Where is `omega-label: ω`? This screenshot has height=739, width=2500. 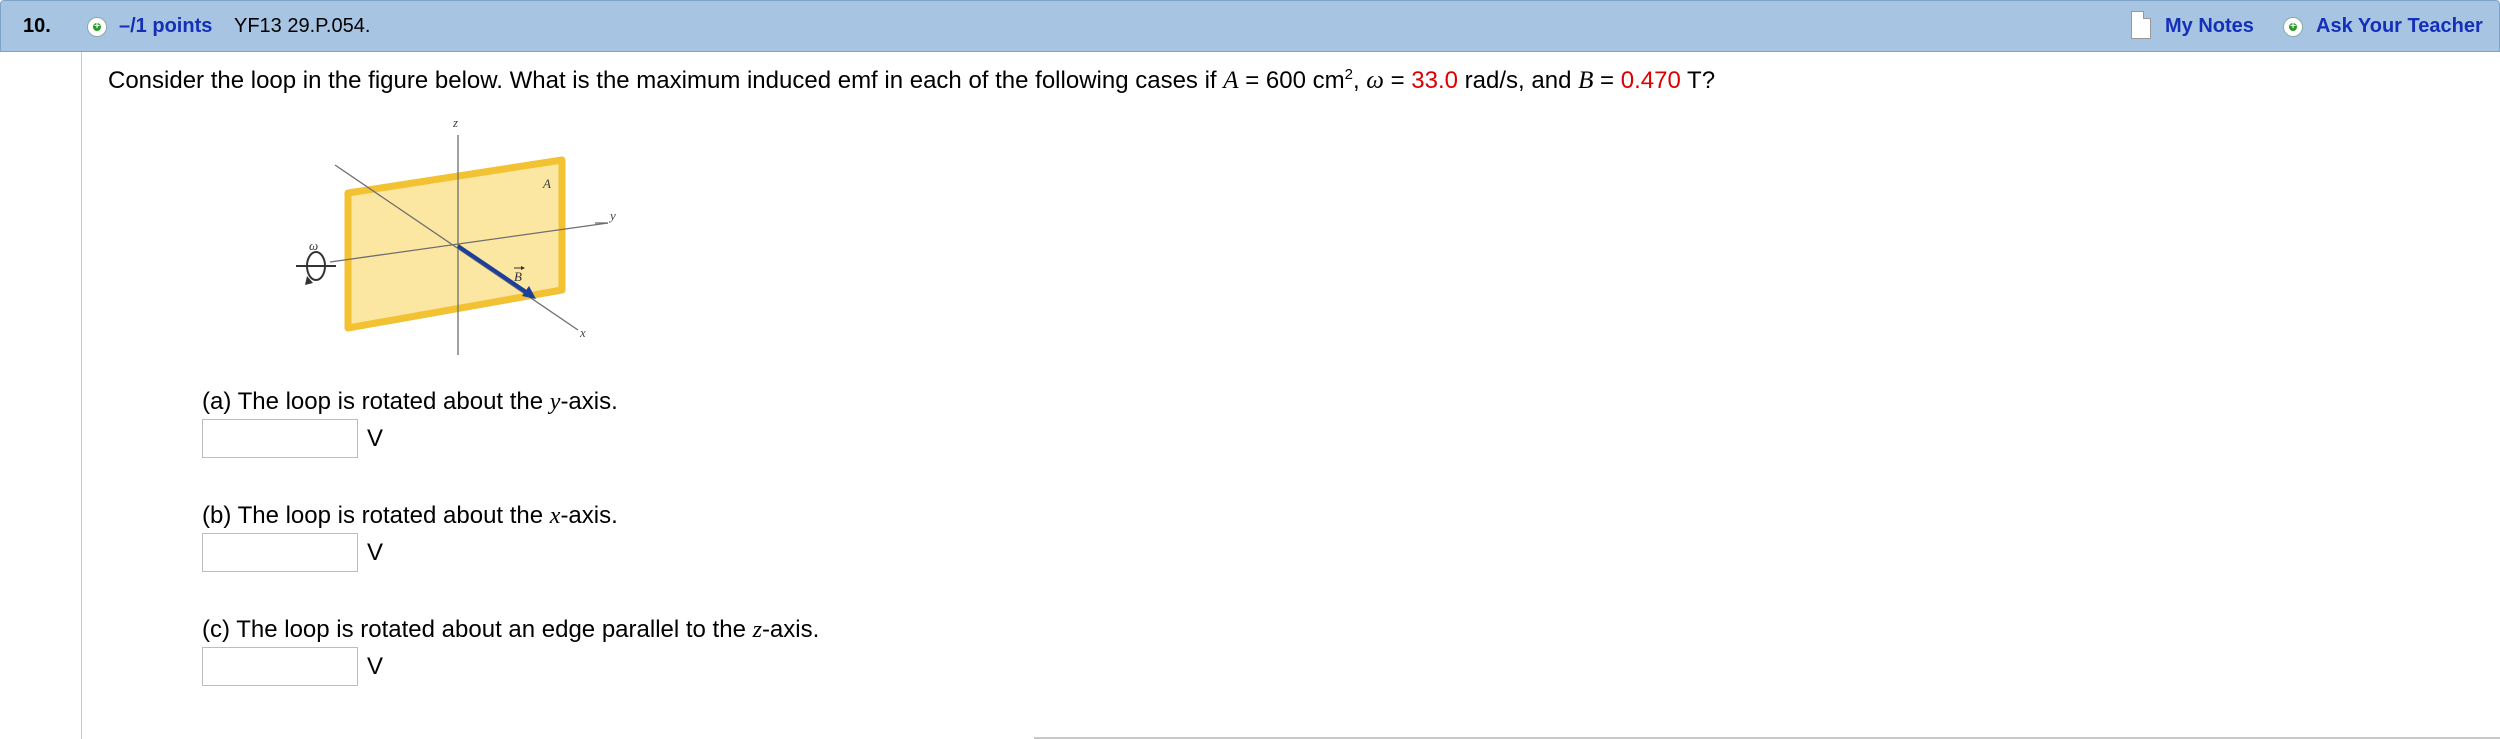
omega-label: ω is located at coordinates (313, 245).